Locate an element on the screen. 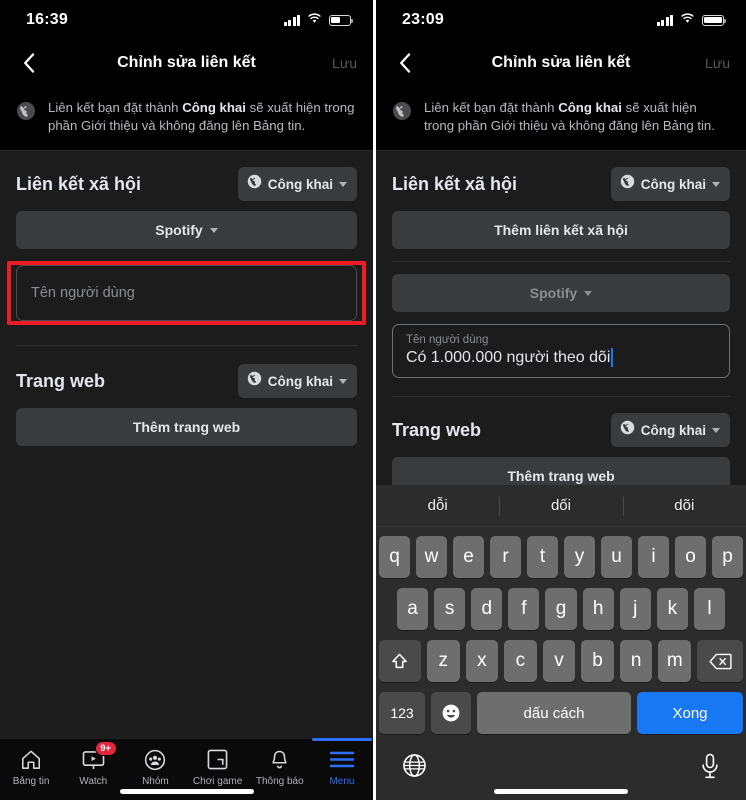 The height and width of the screenshot is (800, 746). wifi-icon is located at coordinates (314, 20).